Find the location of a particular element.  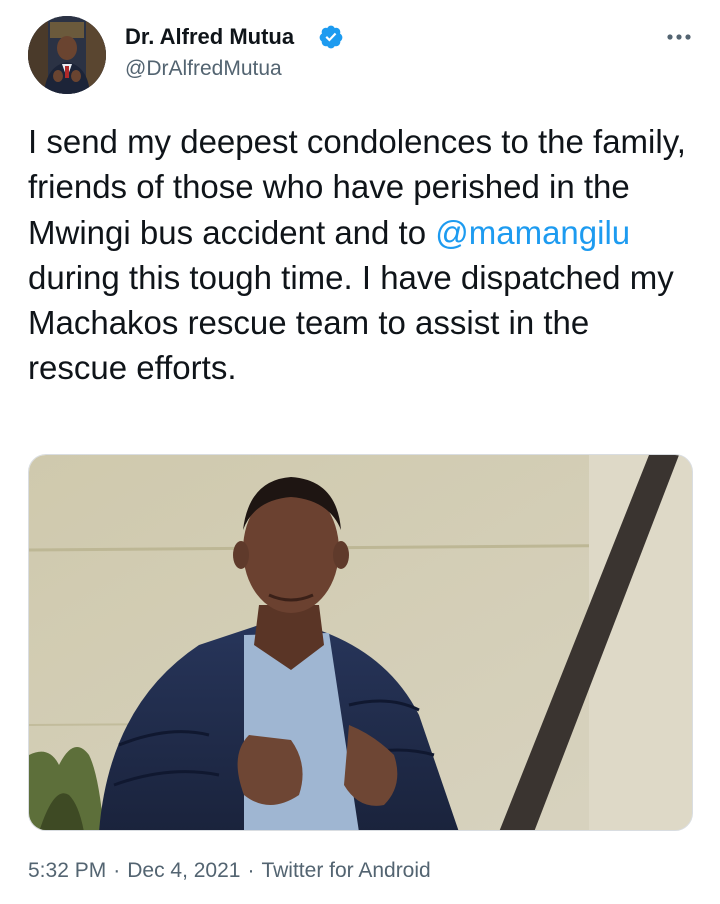

more-options-icon is located at coordinates (679, 37).